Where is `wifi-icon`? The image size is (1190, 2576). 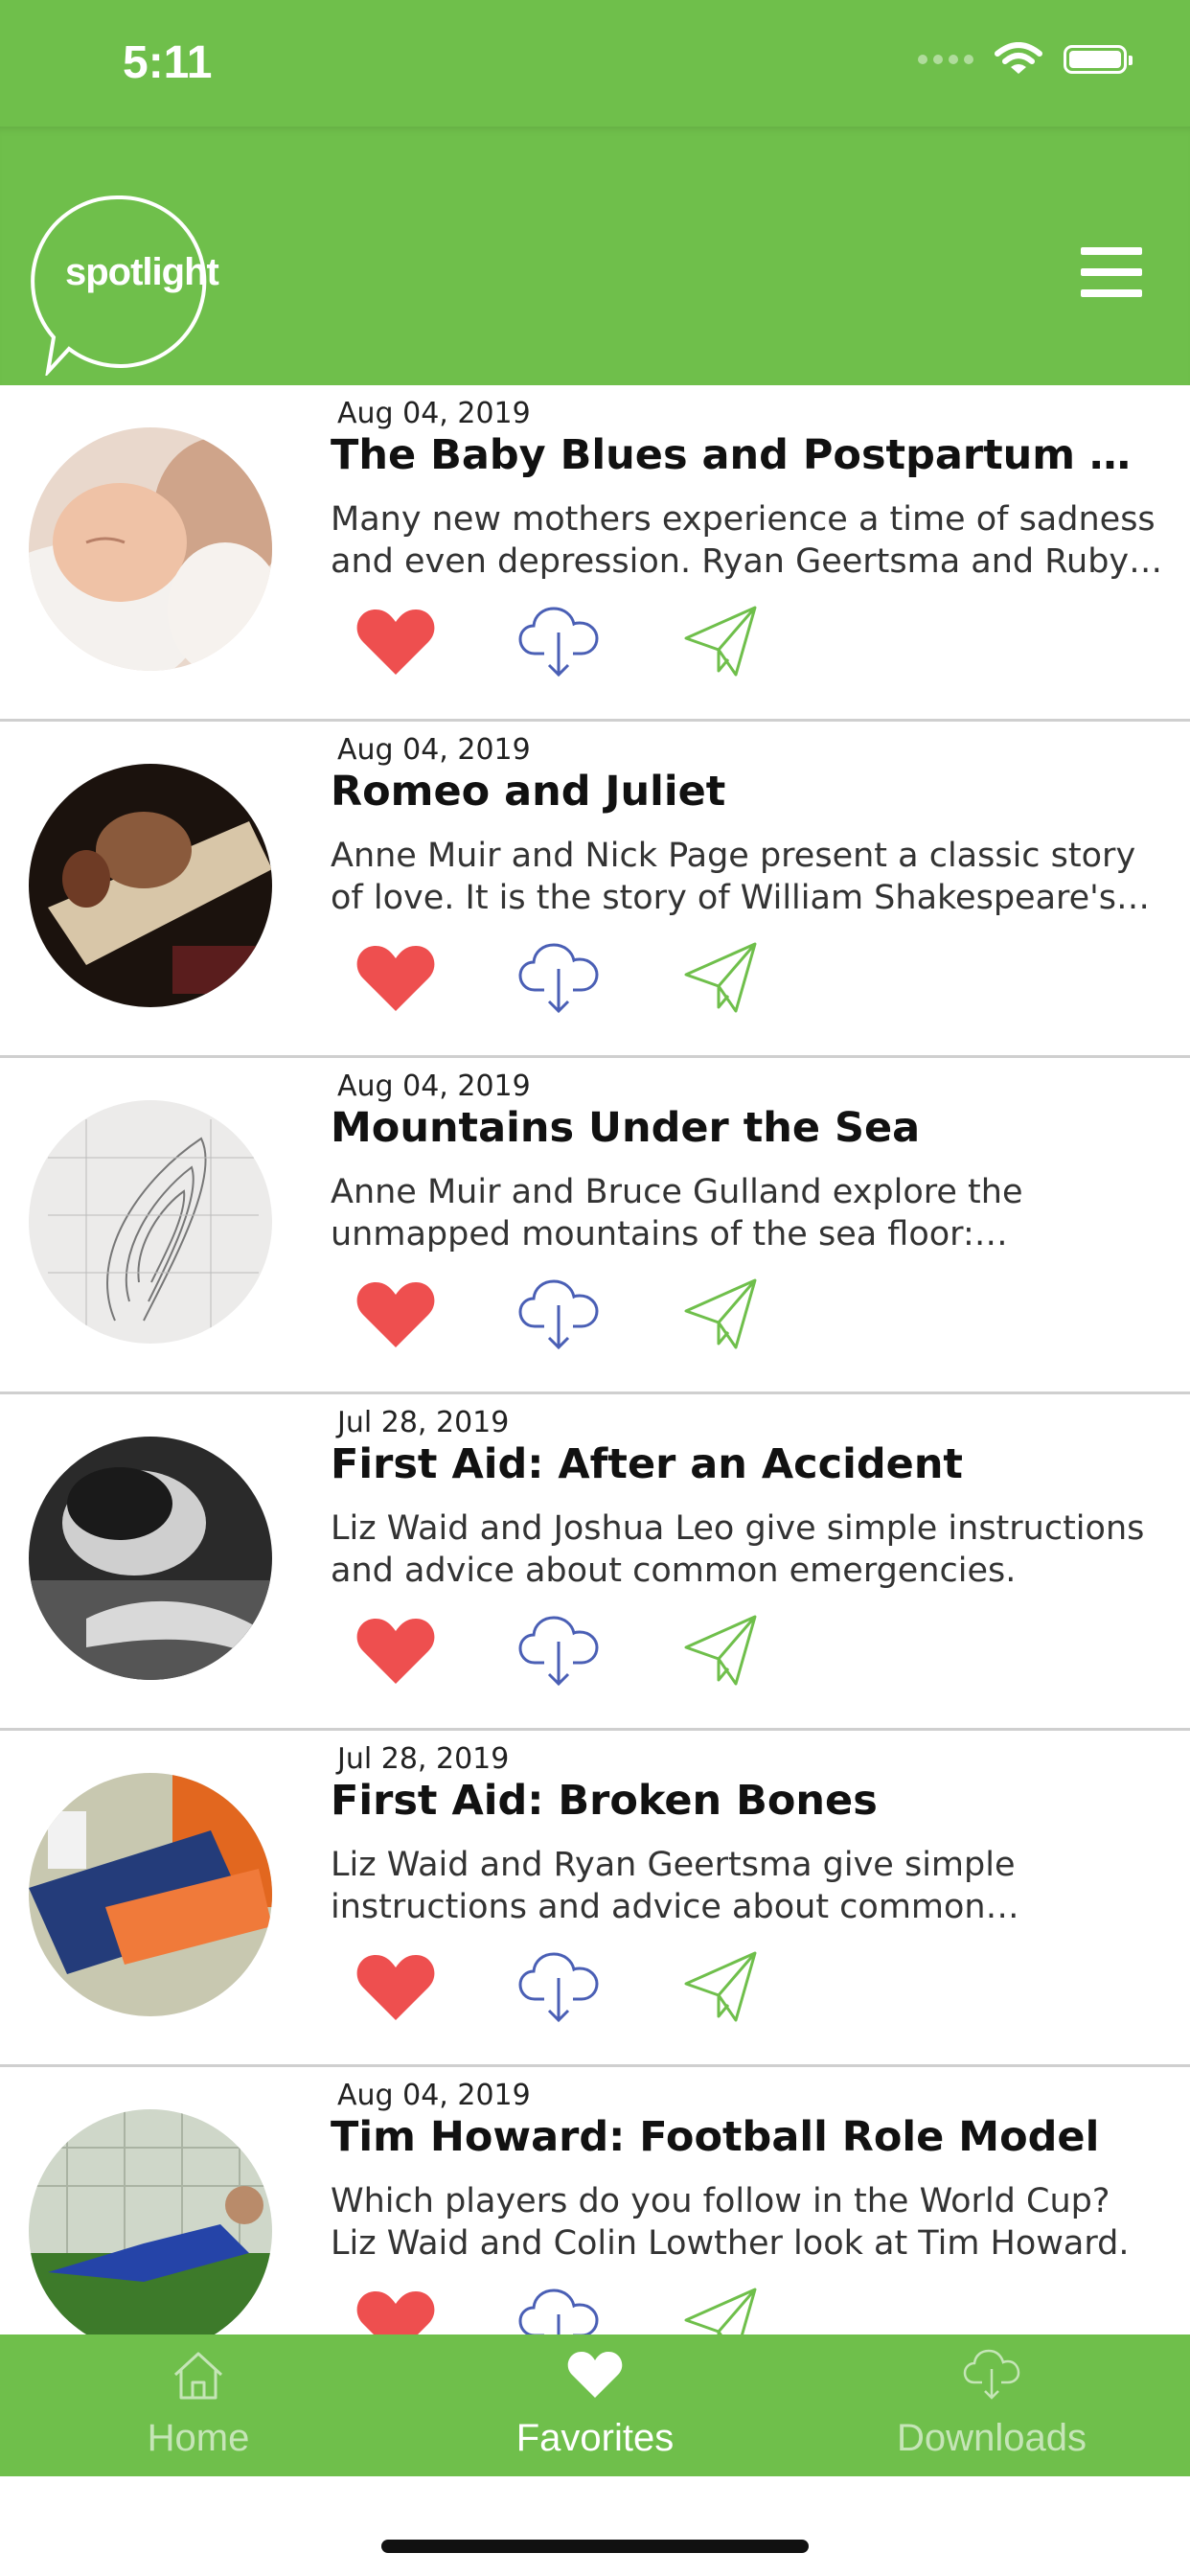 wifi-icon is located at coordinates (1018, 58).